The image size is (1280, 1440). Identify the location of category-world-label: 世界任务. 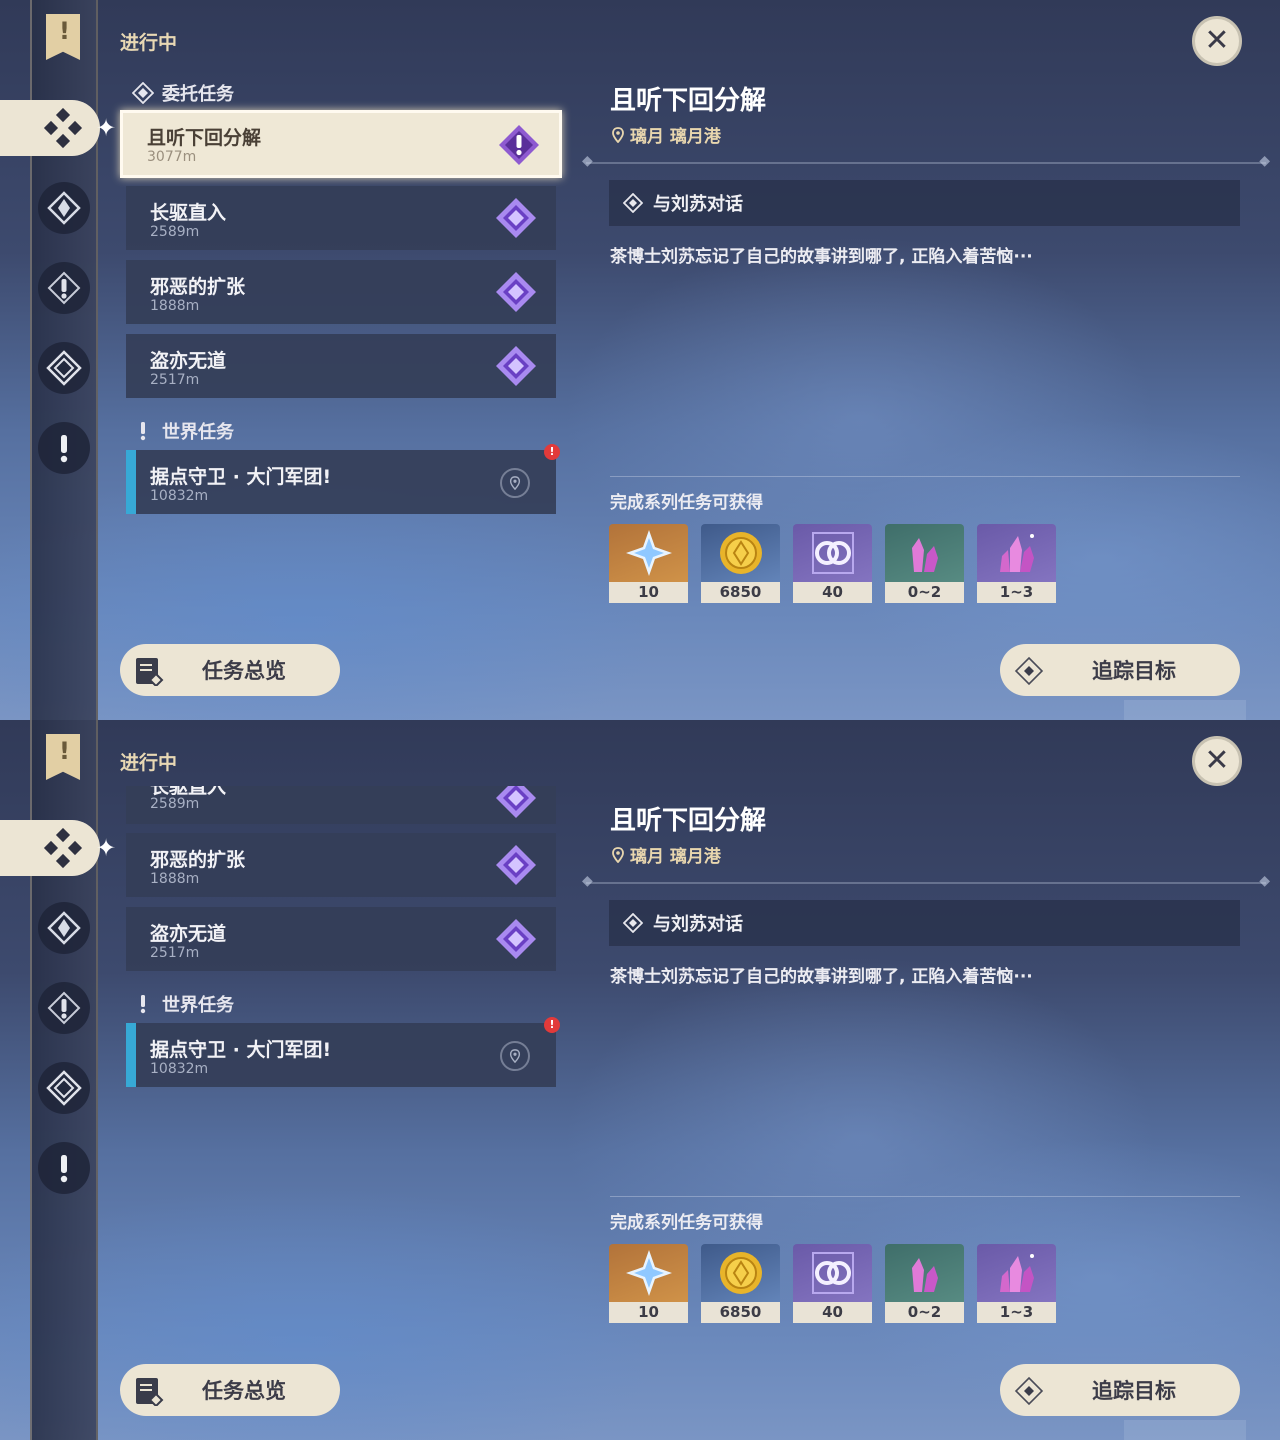
(198, 1005).